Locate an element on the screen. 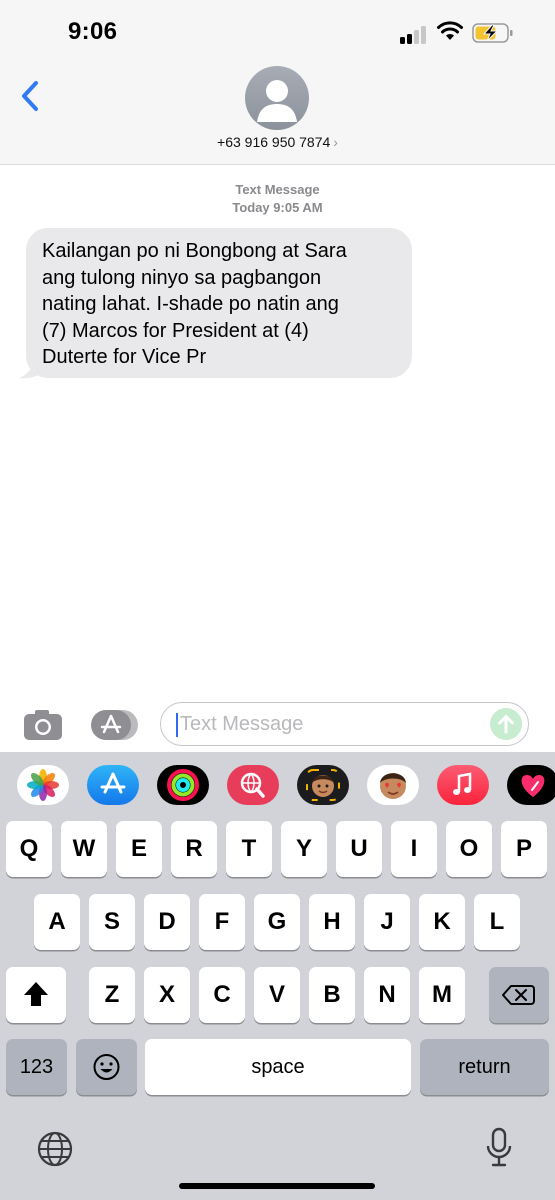 The width and height of the screenshot is (555, 1200). key-x: X is located at coordinates (167, 995).